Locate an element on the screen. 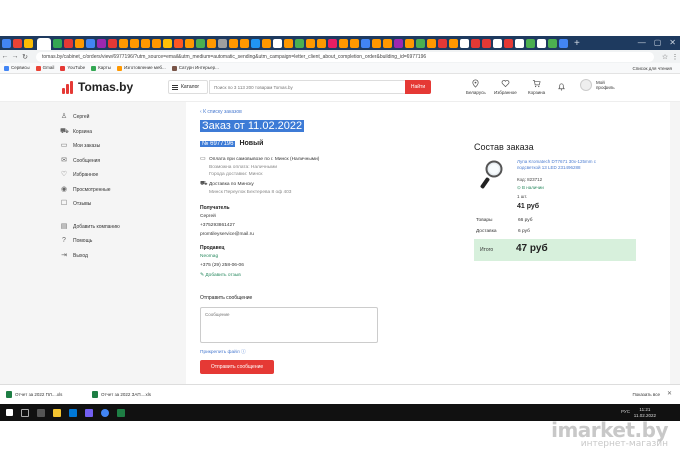 This screenshot has width=680, height=460. bell-icon is located at coordinates (561, 86).